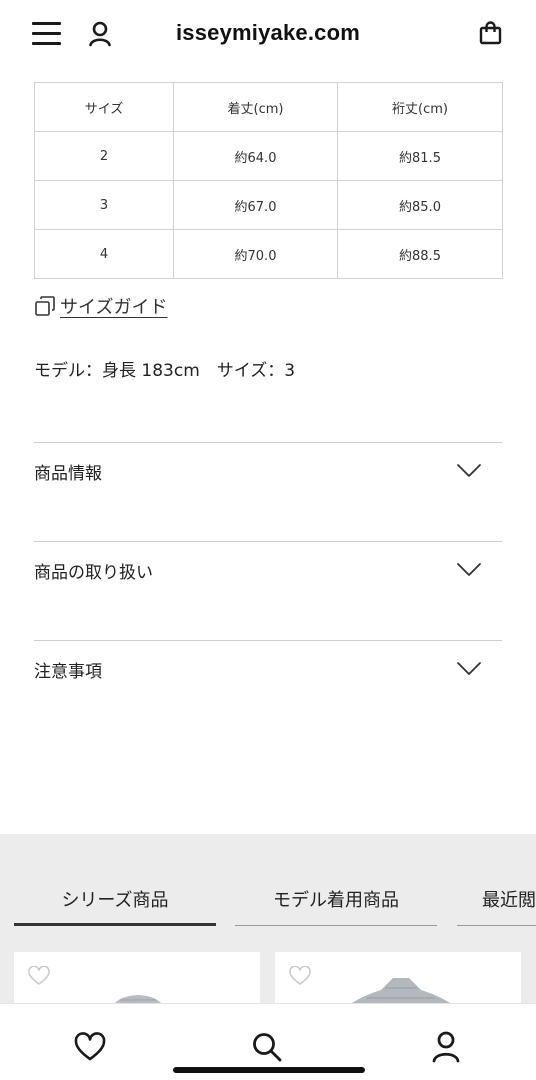 This screenshot has width=536, height=1080. I want to click on table-cell: 約64.0, so click(255, 156).